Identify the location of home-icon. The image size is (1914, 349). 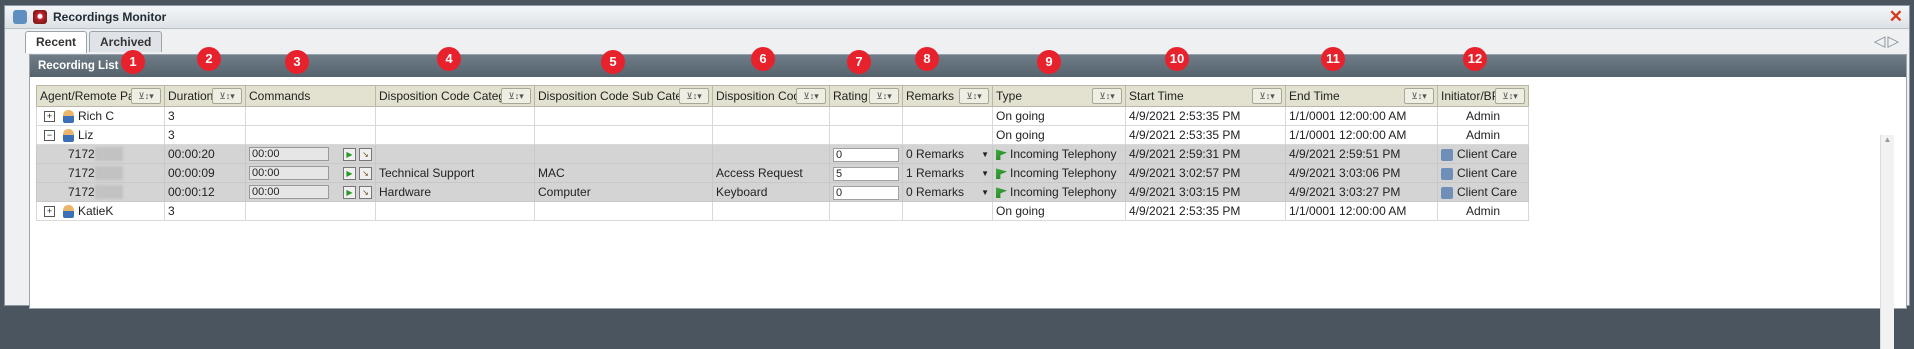
(20, 17).